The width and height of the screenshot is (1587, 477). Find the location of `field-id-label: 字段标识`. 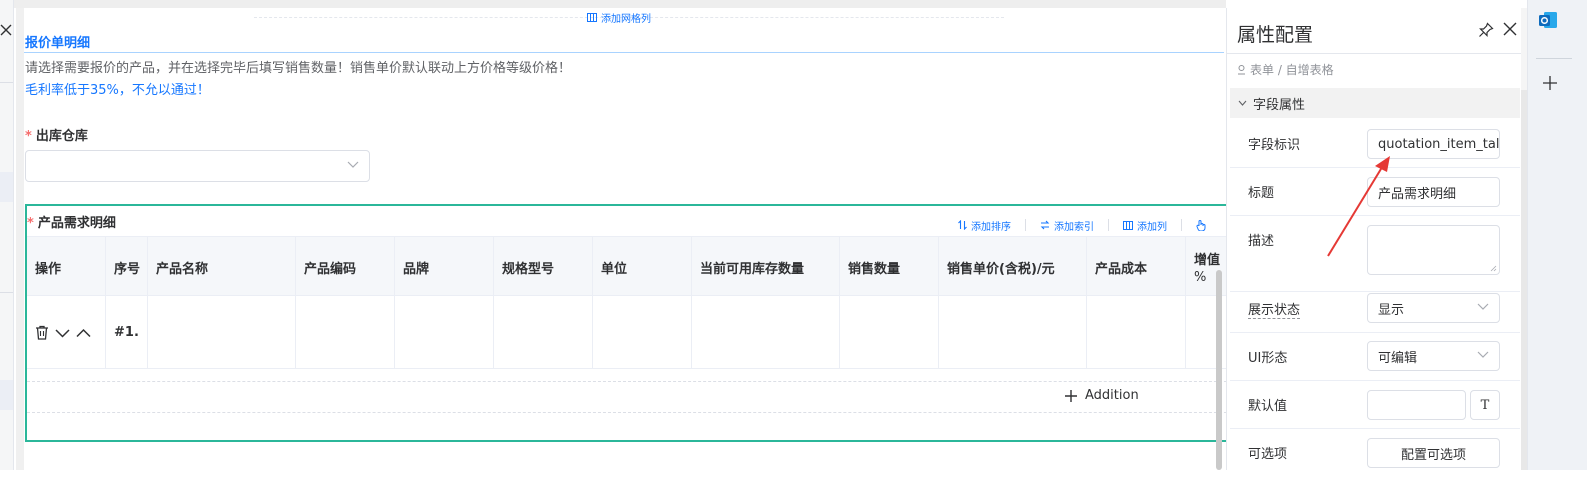

field-id-label: 字段标识 is located at coordinates (1274, 145).